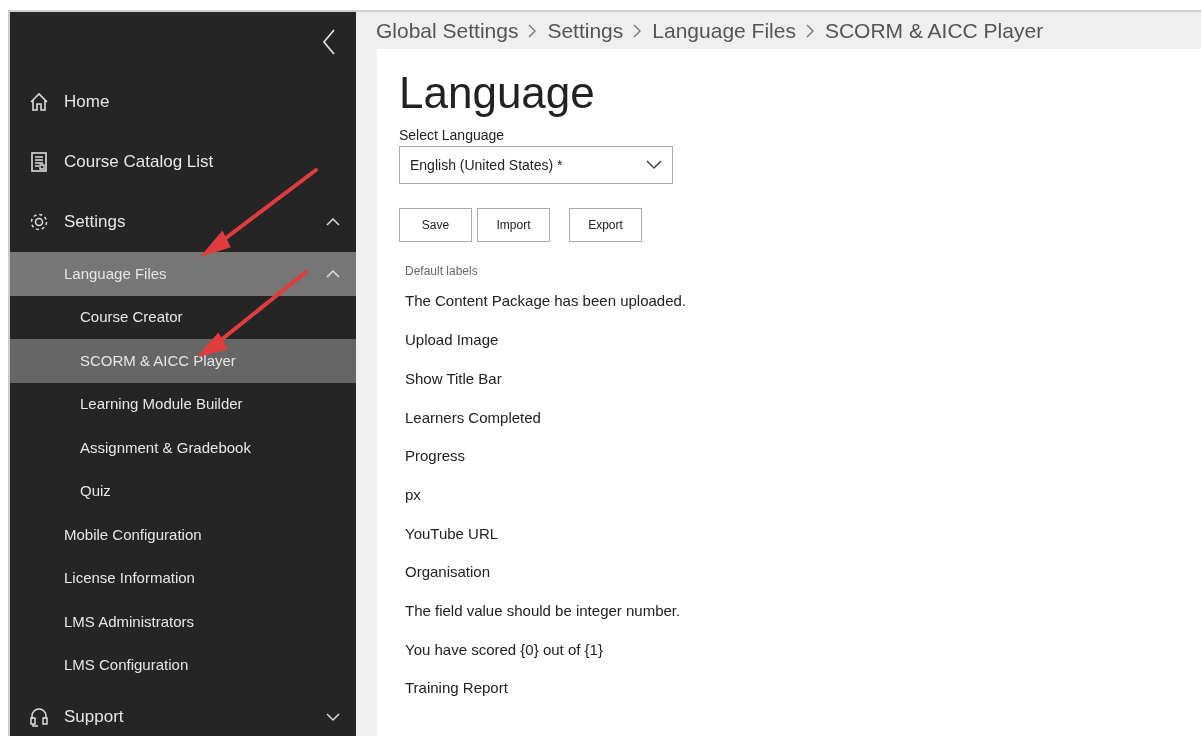  What do you see at coordinates (452, 136) in the screenshot?
I see `field-label: Select Language` at bounding box center [452, 136].